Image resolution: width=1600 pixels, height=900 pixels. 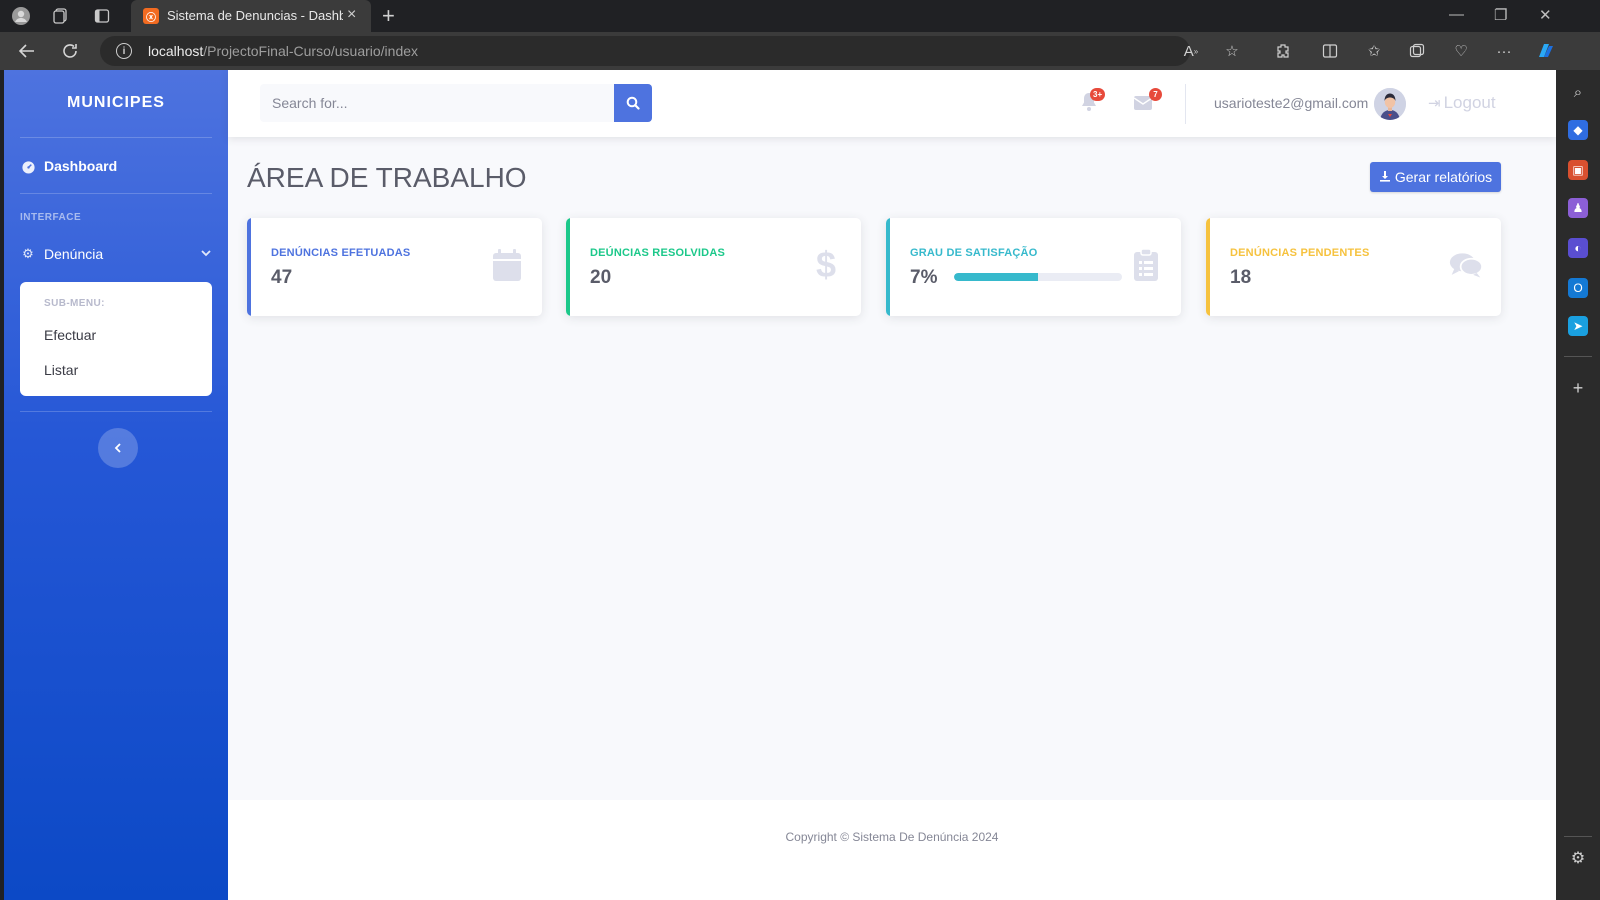 What do you see at coordinates (1390, 104) in the screenshot?
I see `avatar` at bounding box center [1390, 104].